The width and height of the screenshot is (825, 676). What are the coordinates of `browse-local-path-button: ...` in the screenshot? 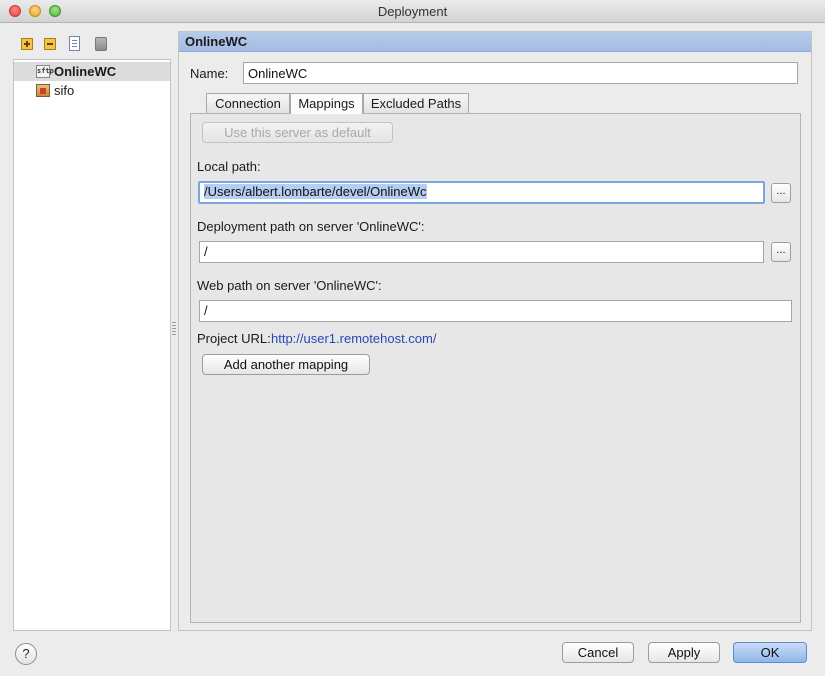 It's located at (781, 193).